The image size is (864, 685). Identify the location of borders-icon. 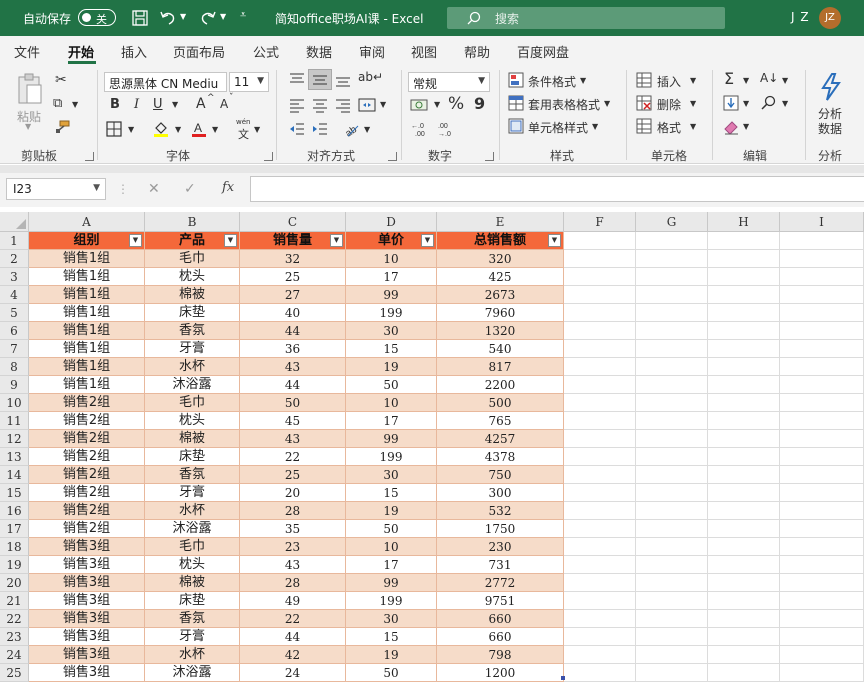
(114, 129).